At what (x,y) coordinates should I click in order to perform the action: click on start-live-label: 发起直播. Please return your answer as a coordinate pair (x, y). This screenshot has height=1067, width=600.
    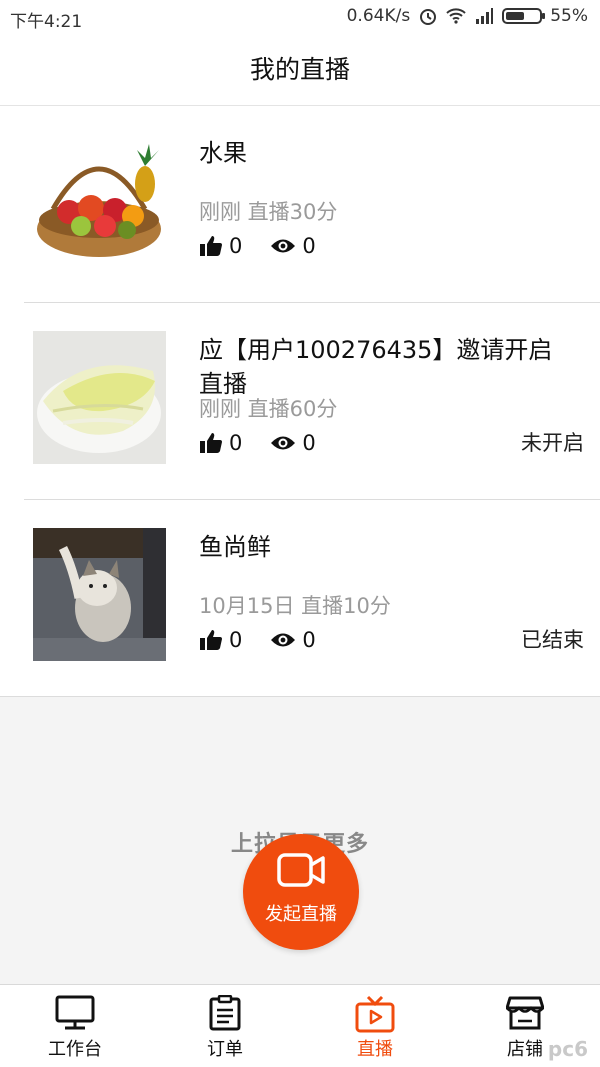
    Looking at the image, I should click on (301, 914).